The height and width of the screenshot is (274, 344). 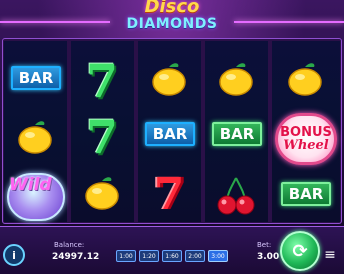 I want to click on bonus-wheel-icon: BONUS Wheel, so click(x=306, y=139).